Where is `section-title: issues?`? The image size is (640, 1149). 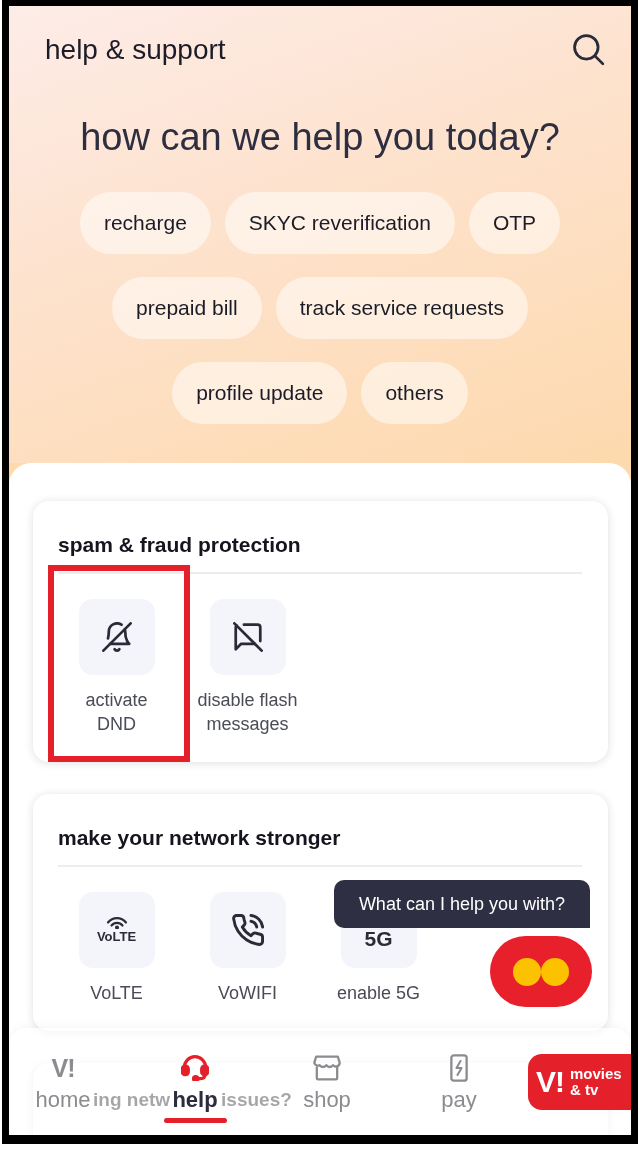
section-title: issues? is located at coordinates (256, 1100).